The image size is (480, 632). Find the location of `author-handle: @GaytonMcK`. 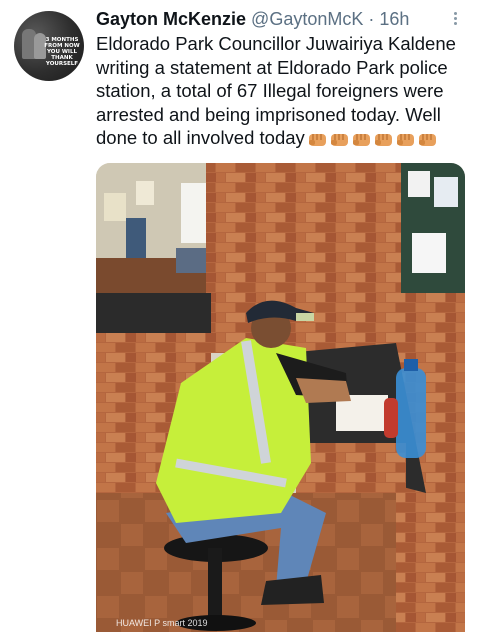

author-handle: @GaytonMcK is located at coordinates (307, 19).